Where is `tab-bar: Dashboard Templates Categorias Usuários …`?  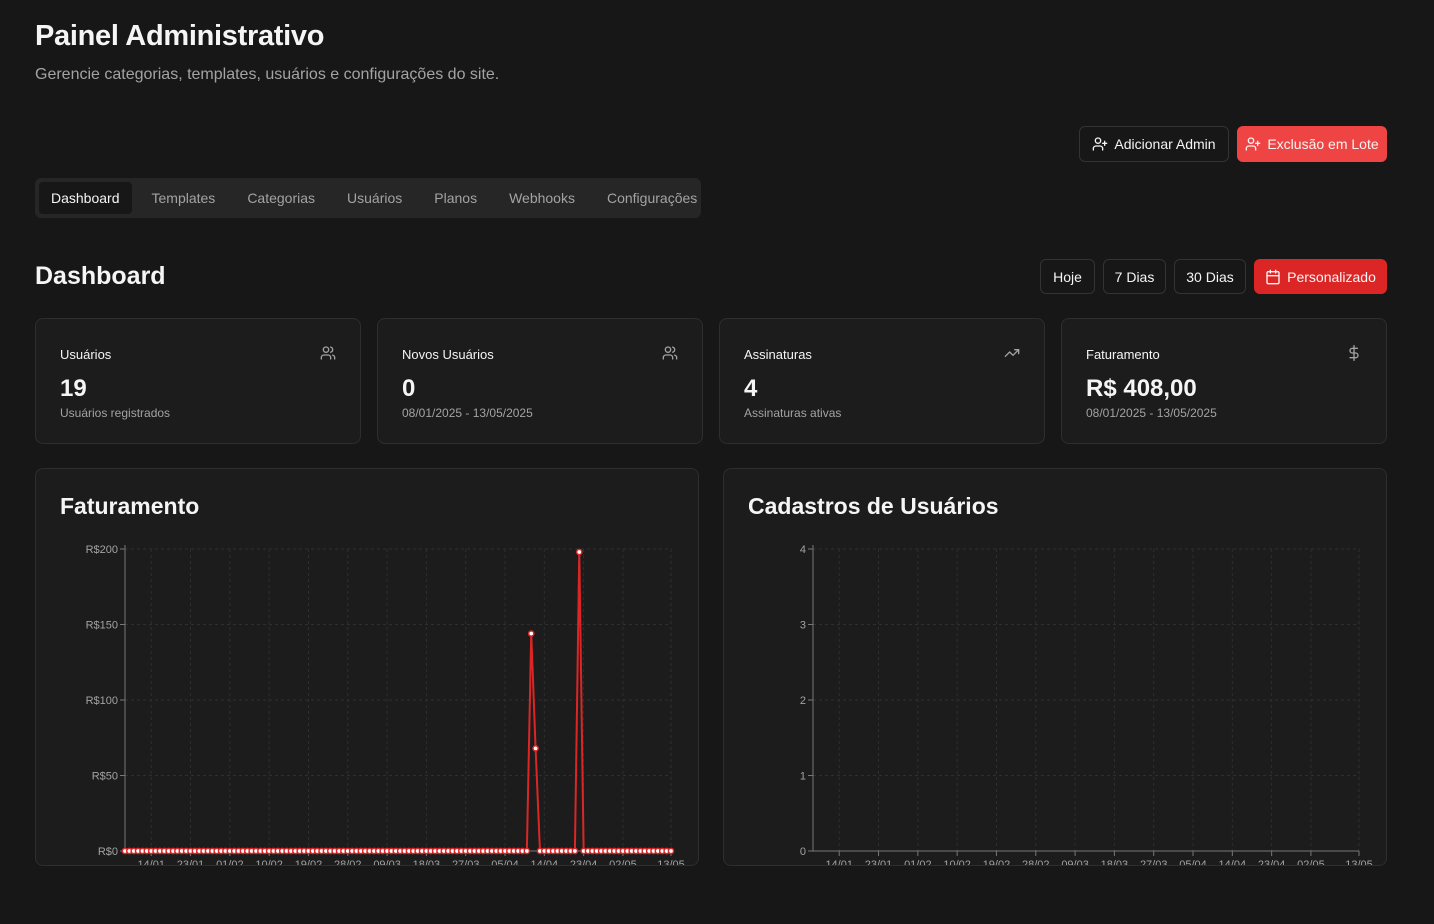 tab-bar: Dashboard Templates Categorias Usuários … is located at coordinates (368, 198).